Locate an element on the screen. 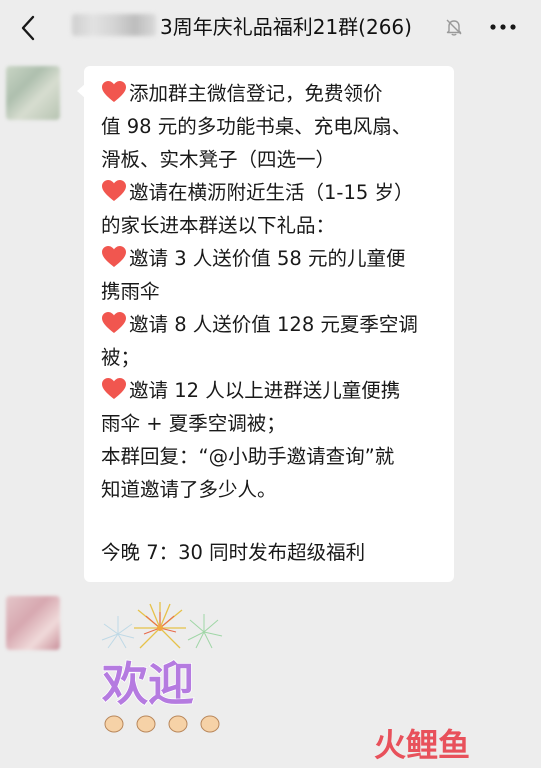  blurred-group-prefix is located at coordinates (114, 25).